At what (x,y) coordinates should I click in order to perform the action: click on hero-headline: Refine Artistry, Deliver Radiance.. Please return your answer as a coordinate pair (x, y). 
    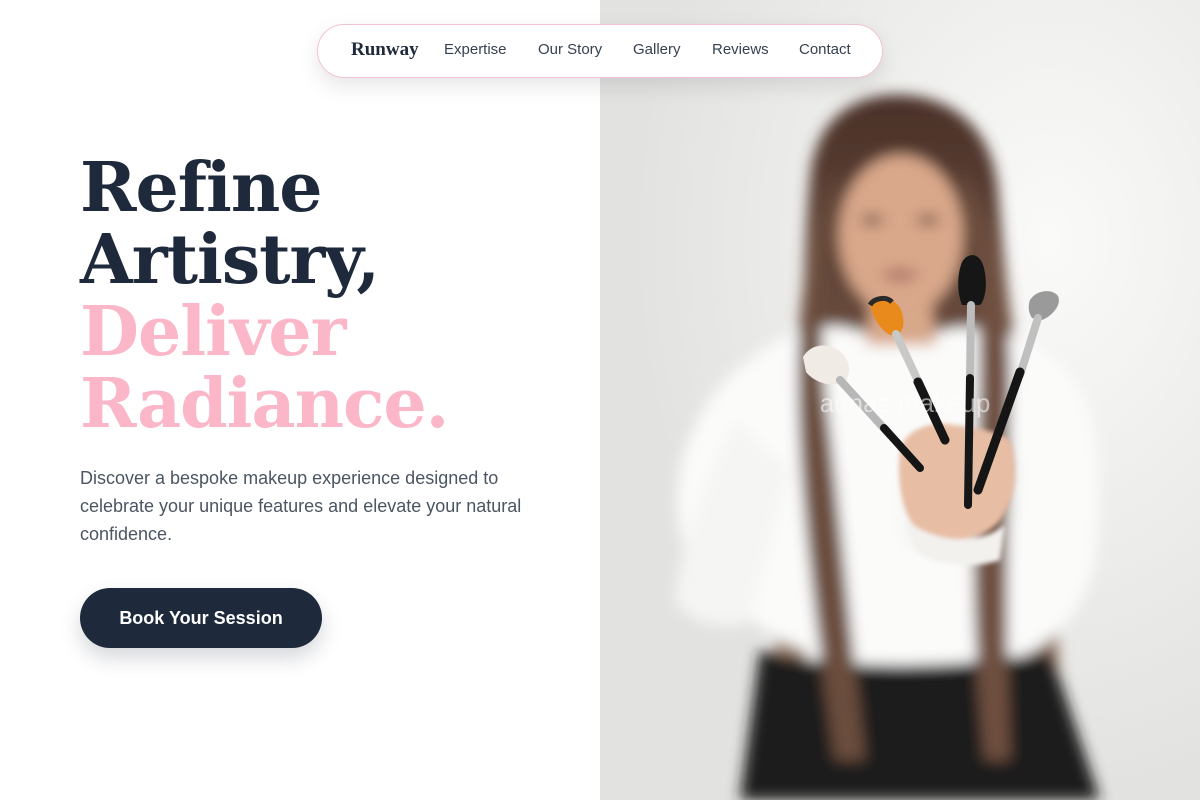
    Looking at the image, I should click on (264, 296).